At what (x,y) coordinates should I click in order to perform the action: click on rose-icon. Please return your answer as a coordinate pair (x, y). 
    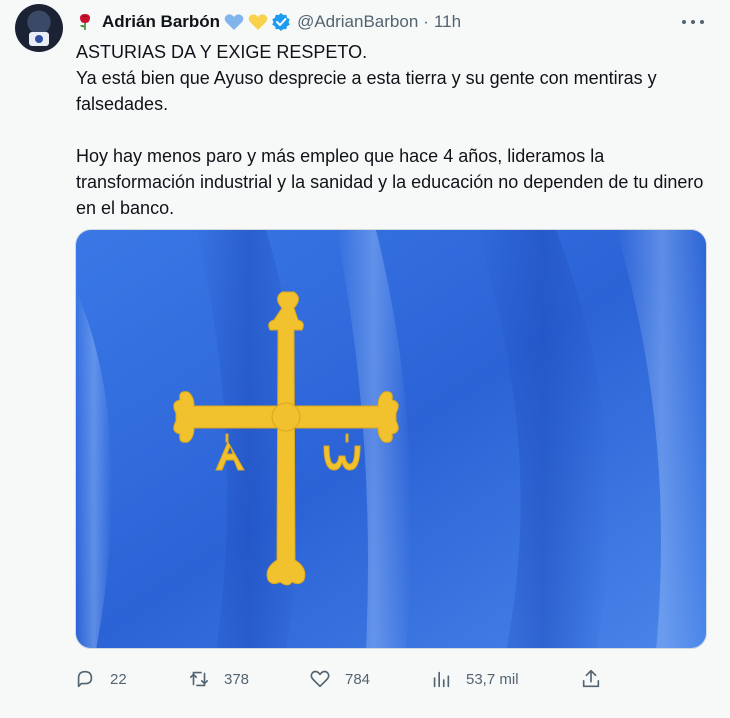
    Looking at the image, I should click on (85, 22).